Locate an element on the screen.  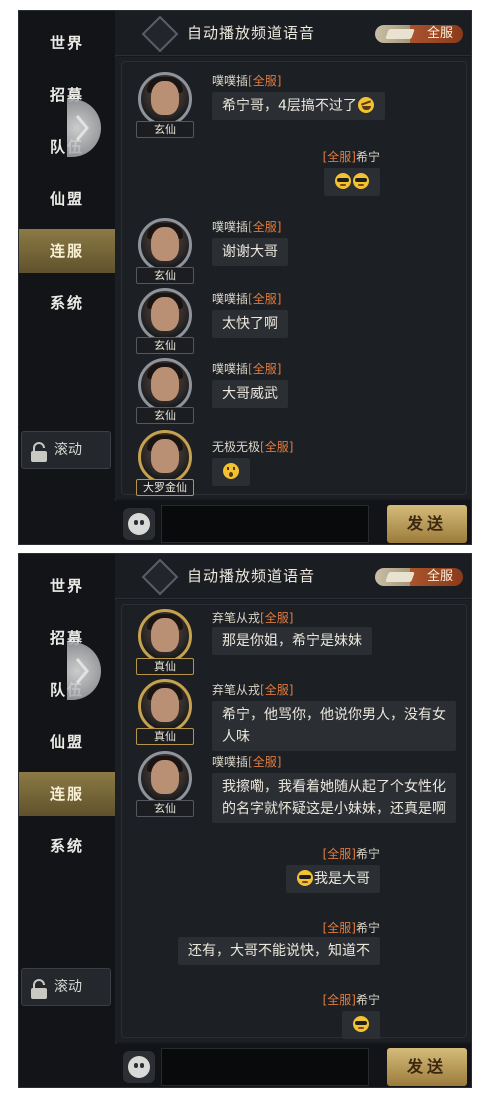
message-bubble: 大哥威武 is located at coordinates (250, 394).